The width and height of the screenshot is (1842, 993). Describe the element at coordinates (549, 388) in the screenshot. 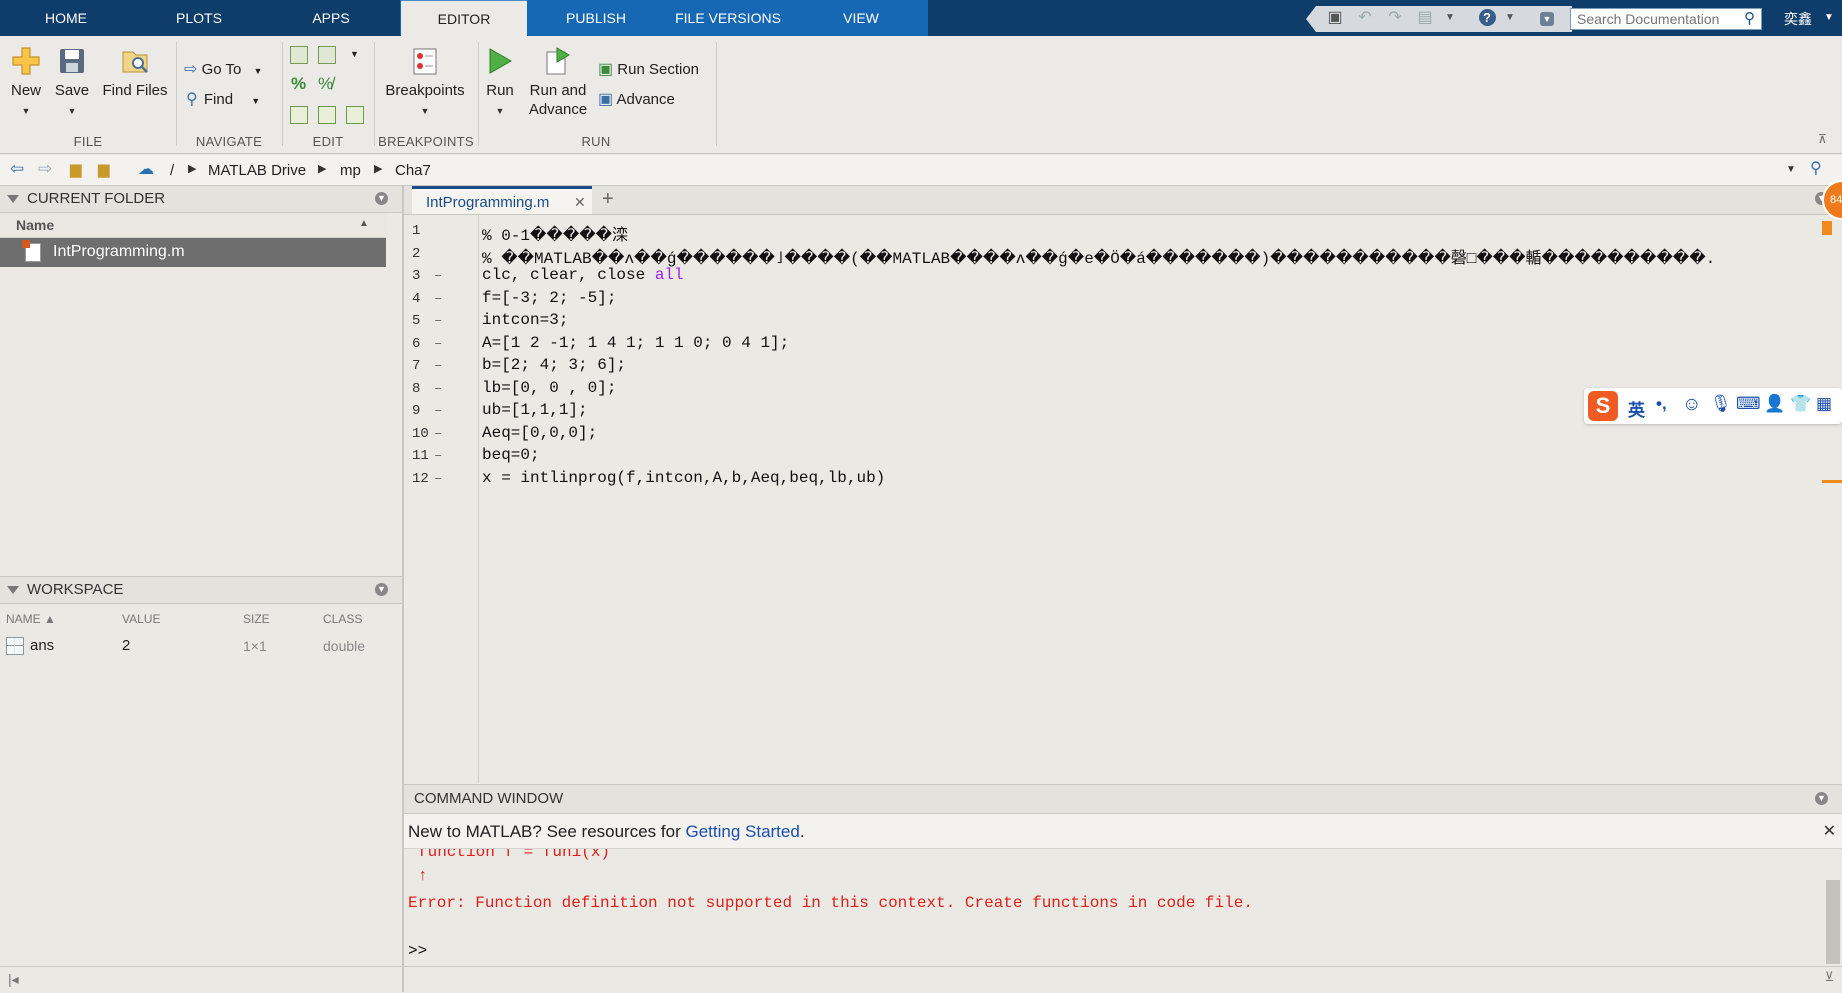

I see `code-line: lb=[0, 0 , 0];` at that location.